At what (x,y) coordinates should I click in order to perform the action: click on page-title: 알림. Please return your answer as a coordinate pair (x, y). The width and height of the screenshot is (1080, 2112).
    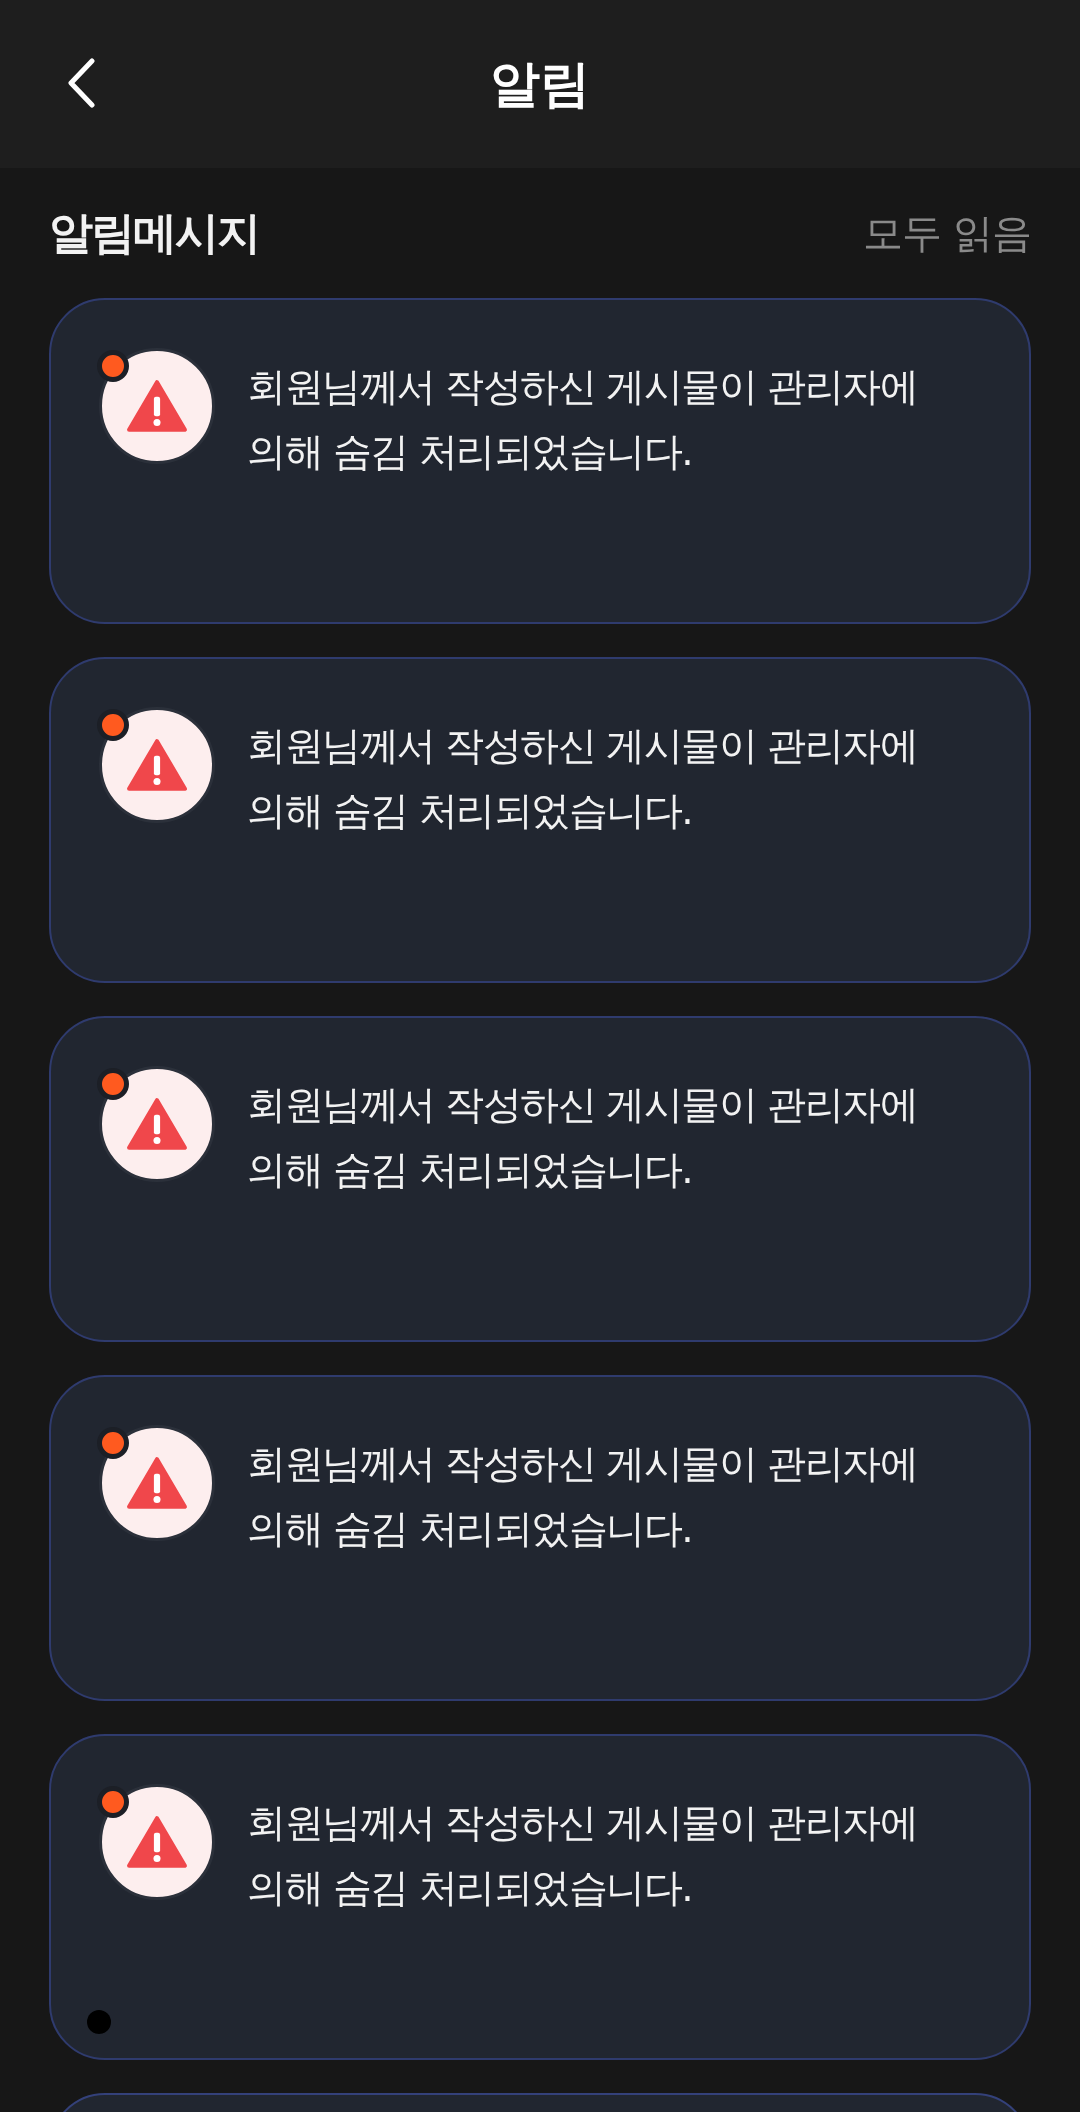
    Looking at the image, I should click on (540, 84).